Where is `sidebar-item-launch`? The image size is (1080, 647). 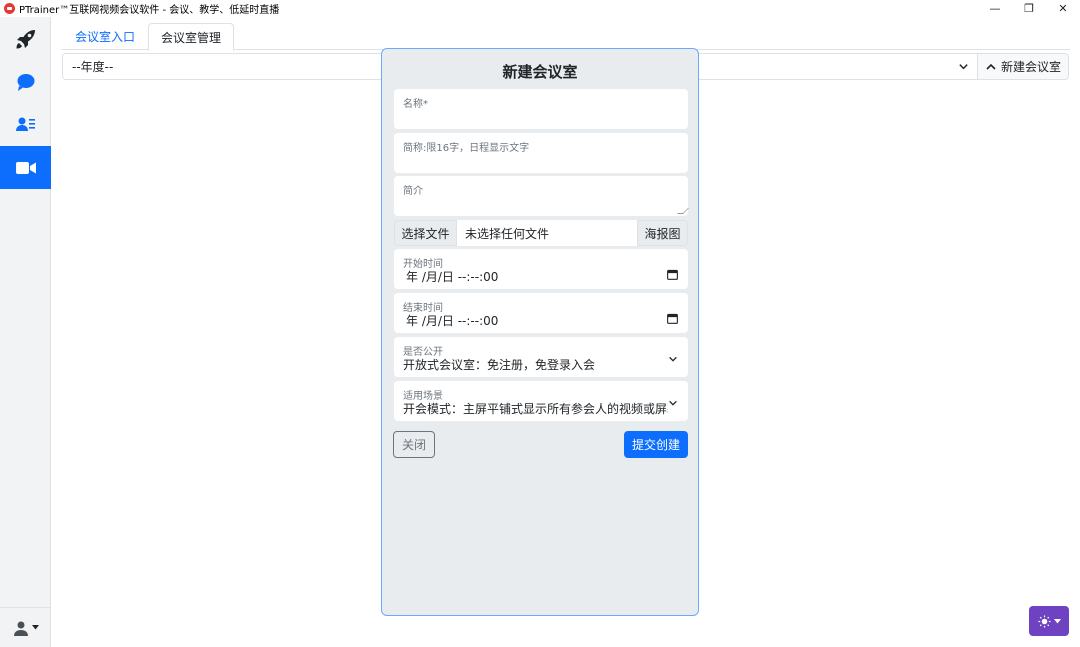 sidebar-item-launch is located at coordinates (25, 38).